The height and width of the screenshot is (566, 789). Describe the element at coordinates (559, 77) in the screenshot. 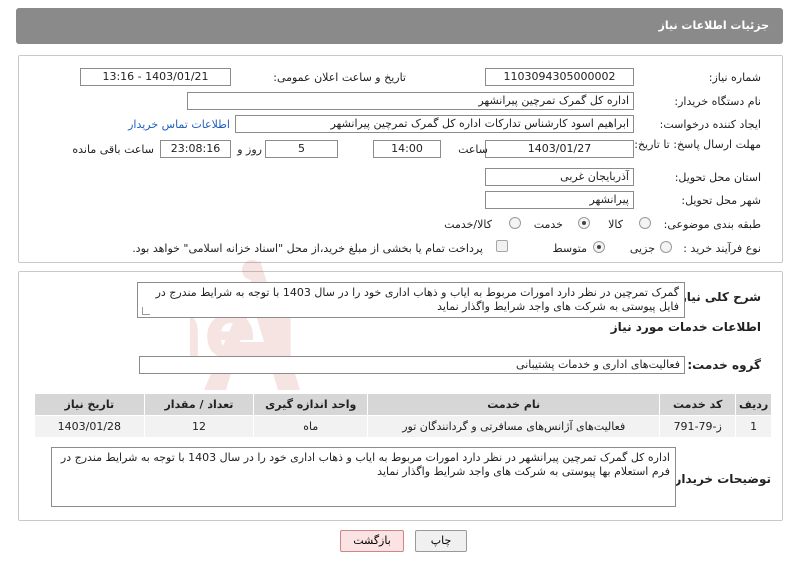

I see `need-number-field: 1103094305000002` at that location.